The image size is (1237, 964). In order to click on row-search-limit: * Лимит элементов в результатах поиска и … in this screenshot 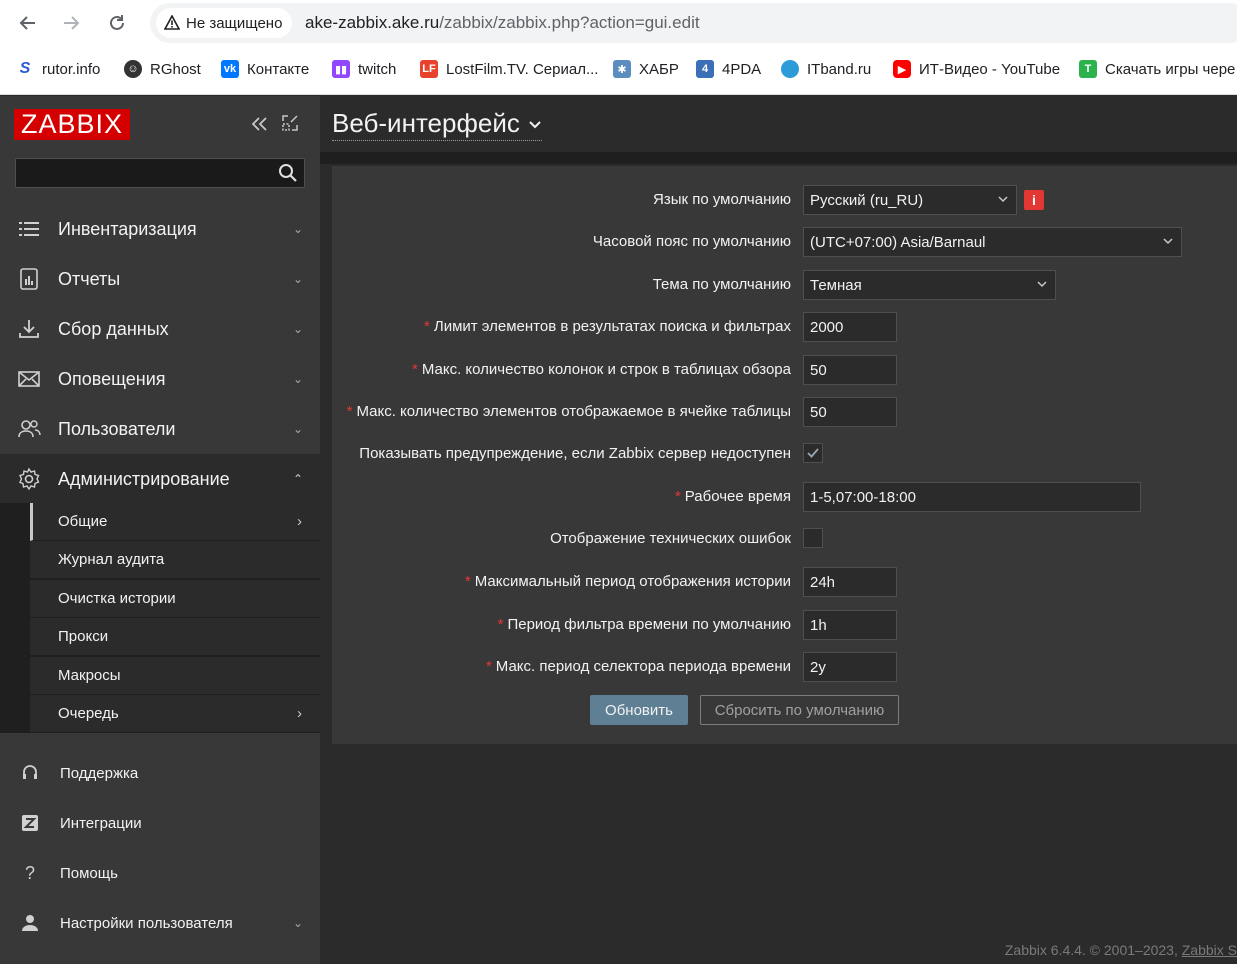, I will do `click(784, 327)`.